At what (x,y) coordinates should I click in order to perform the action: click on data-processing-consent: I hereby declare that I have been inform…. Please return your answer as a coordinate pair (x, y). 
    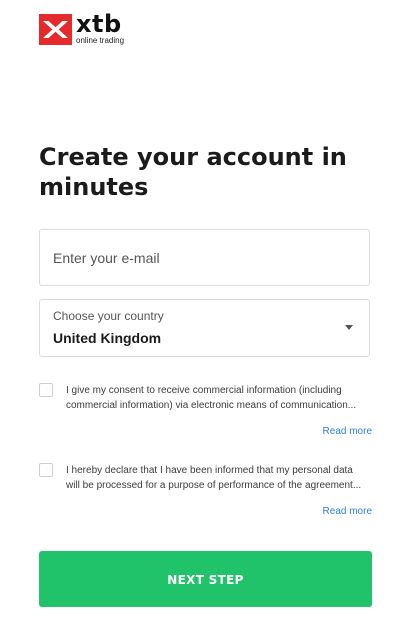
    Looking at the image, I should click on (205, 491).